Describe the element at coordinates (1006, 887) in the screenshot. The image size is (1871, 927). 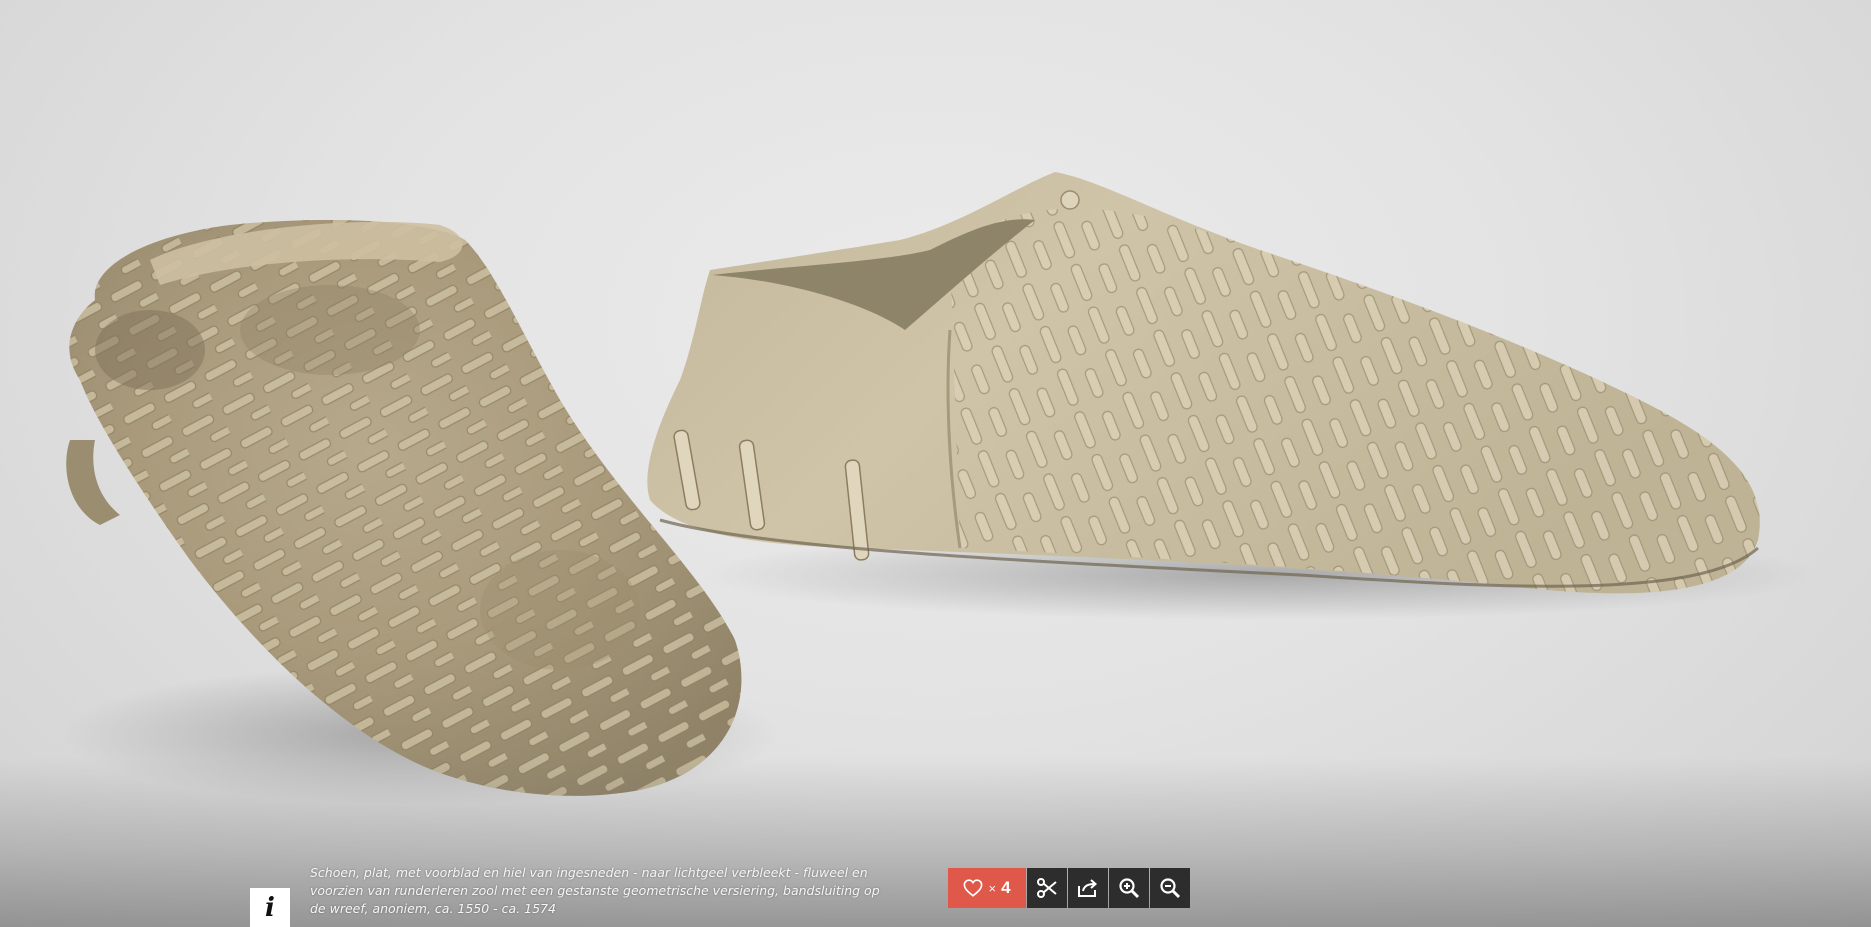
I see `like-count: 4` at that location.